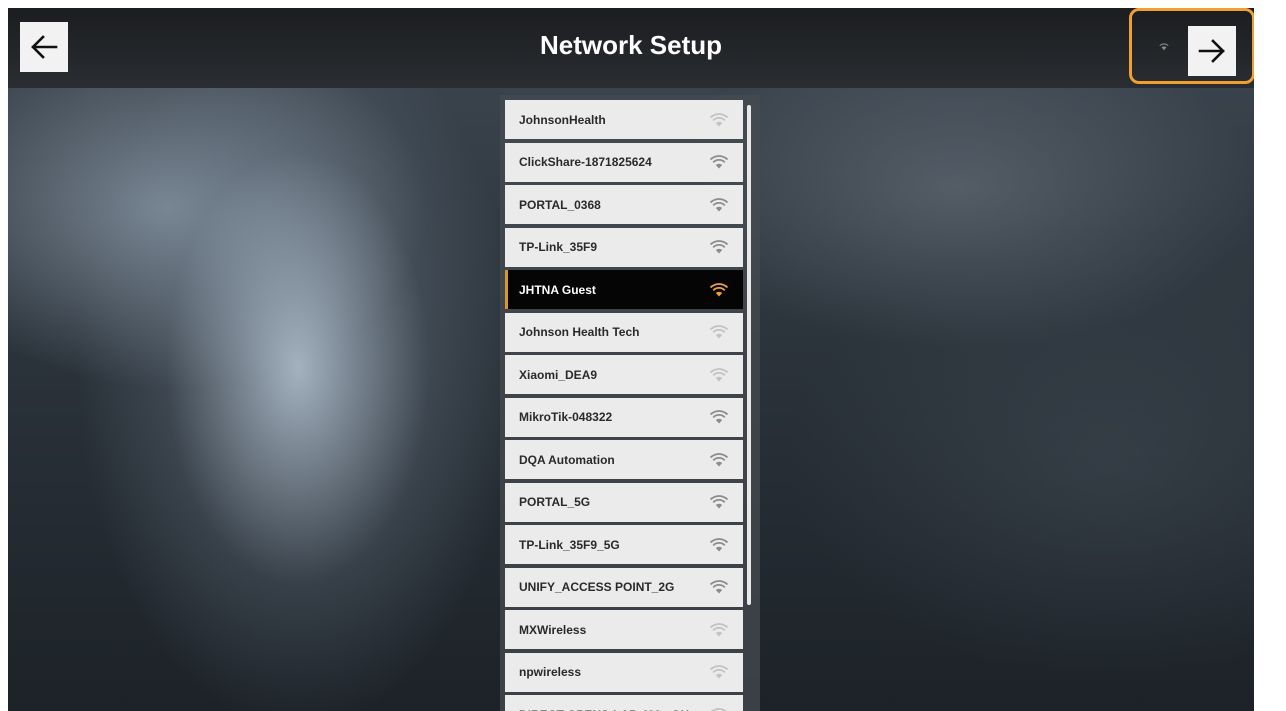  I want to click on network-item: ClickShare-1871825624, so click(624, 162).